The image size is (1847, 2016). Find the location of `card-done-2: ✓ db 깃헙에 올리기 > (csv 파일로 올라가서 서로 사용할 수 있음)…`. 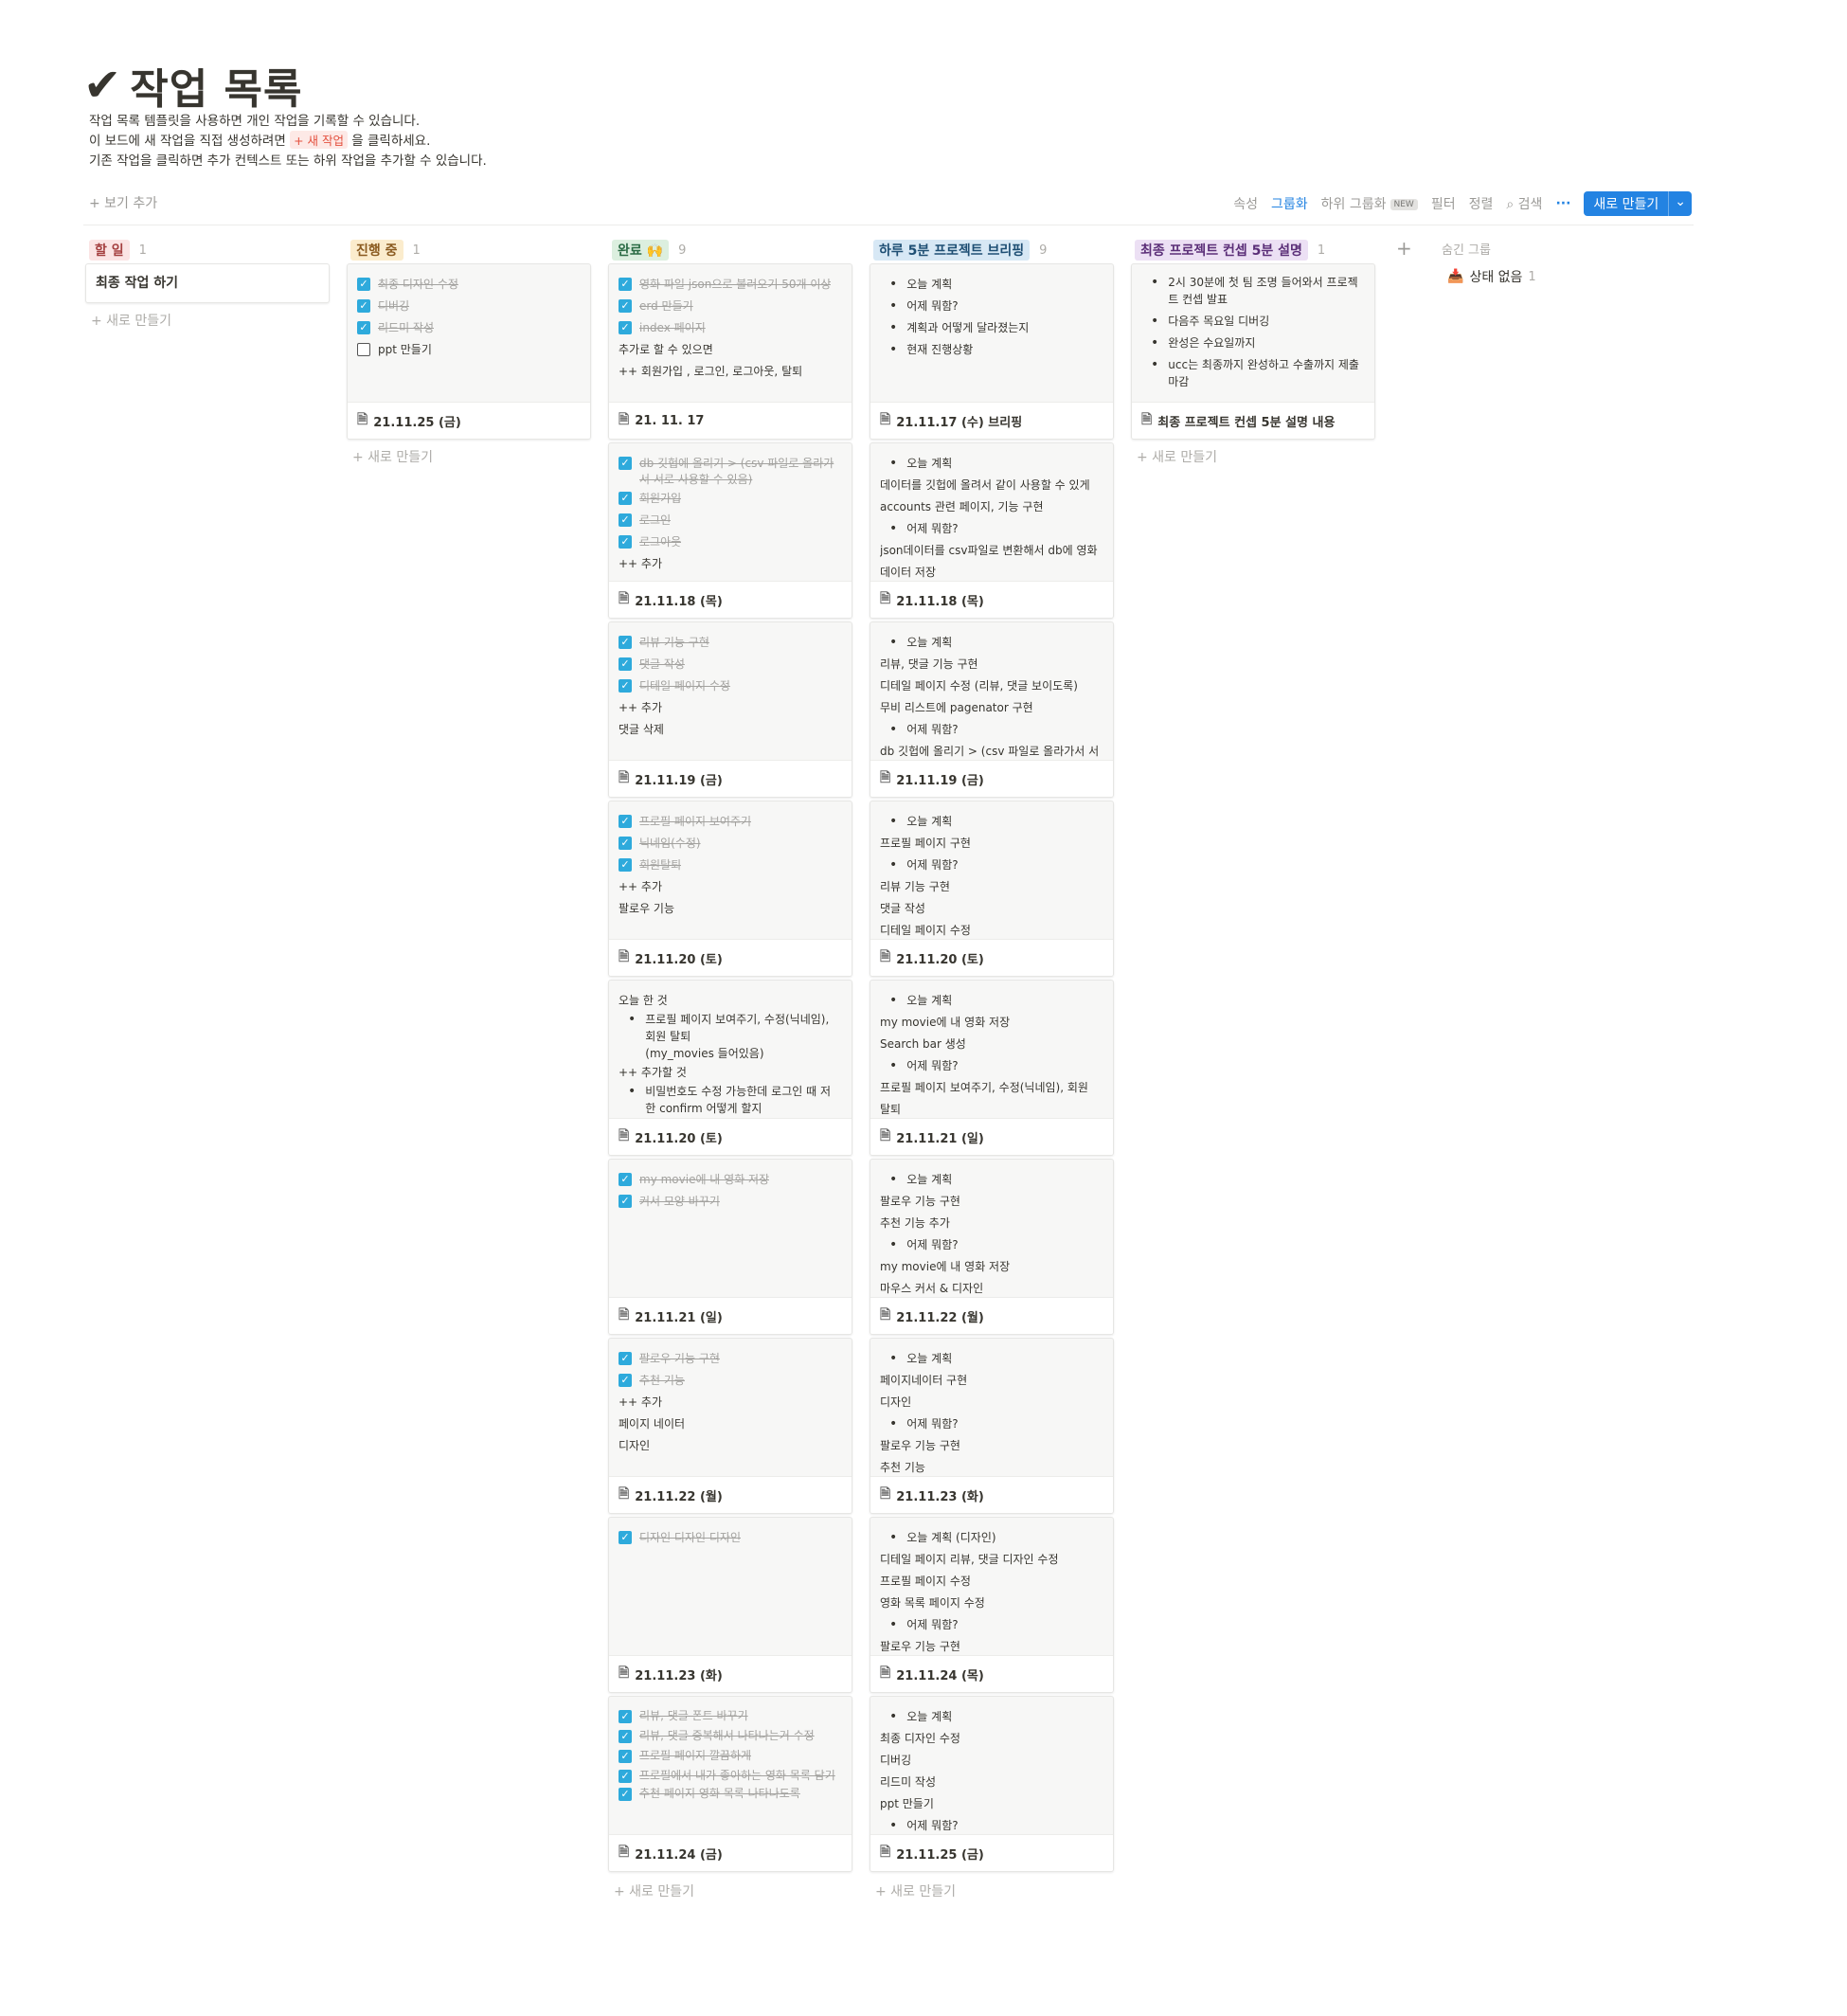

card-done-2: ✓ db 깃헙에 올리기 > (csv 파일로 올라가서 서로 사용할 수 있음)… is located at coordinates (730, 530).